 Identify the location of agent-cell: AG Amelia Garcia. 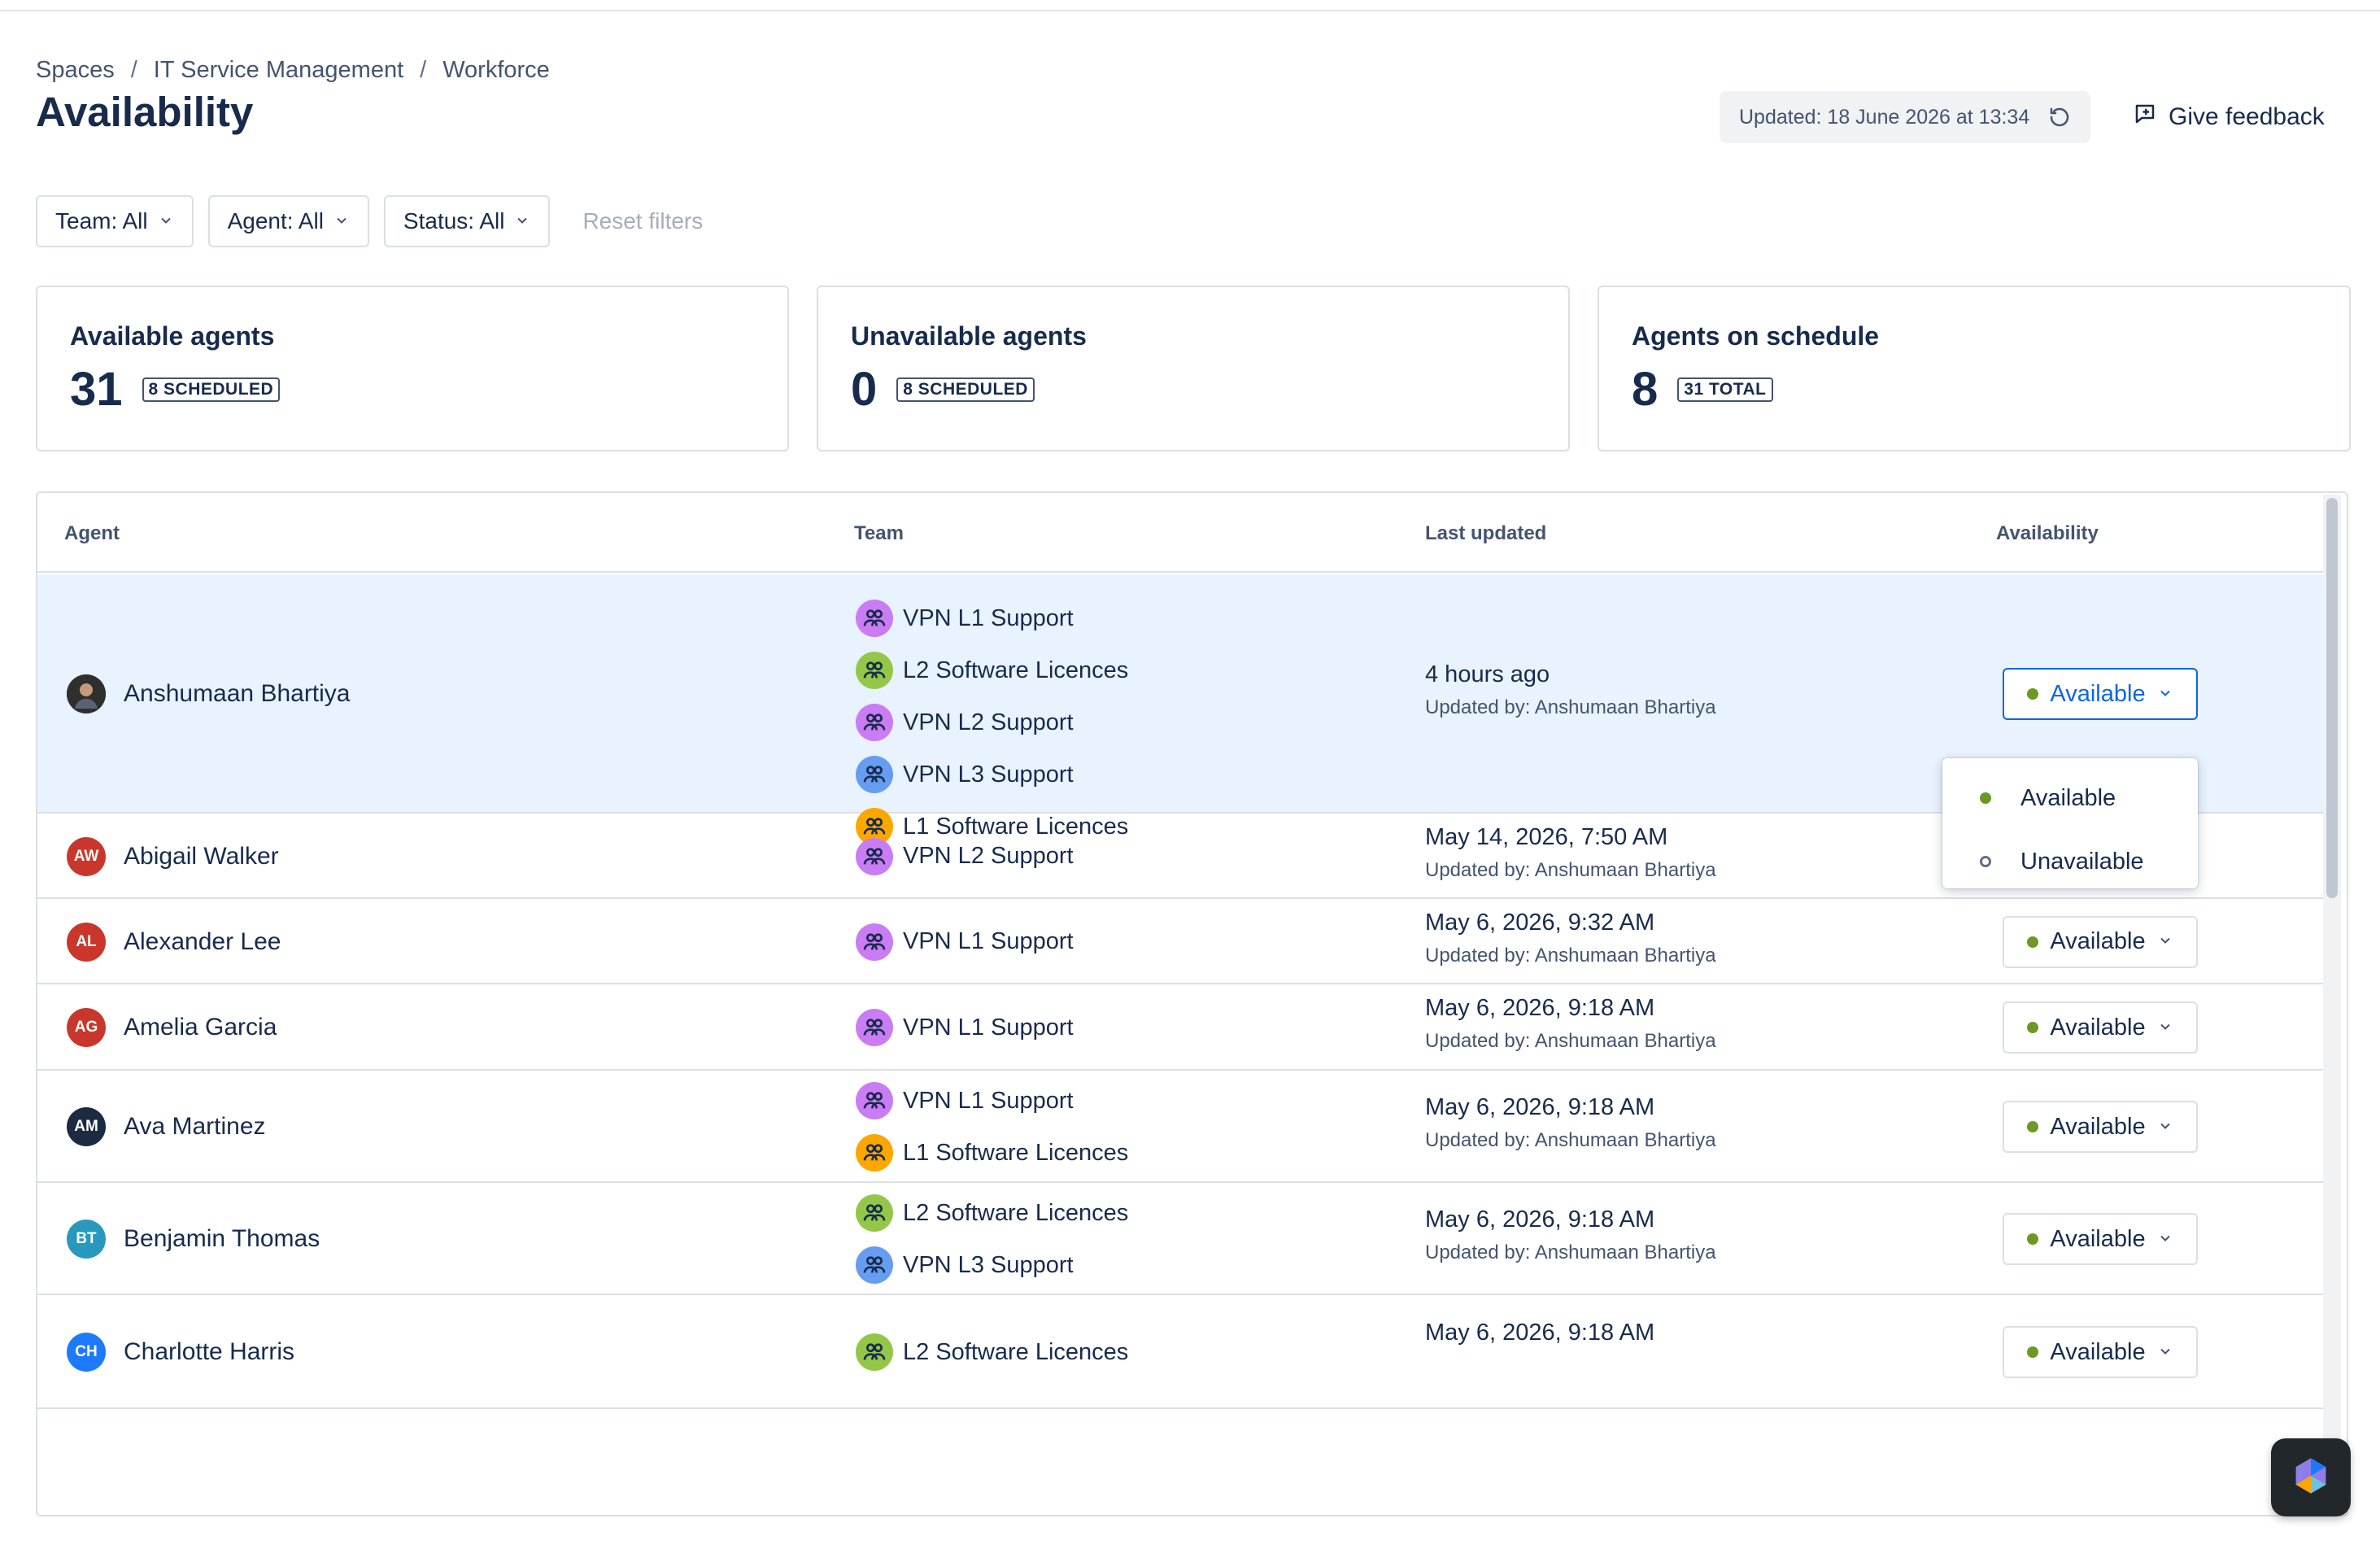
(172, 1027).